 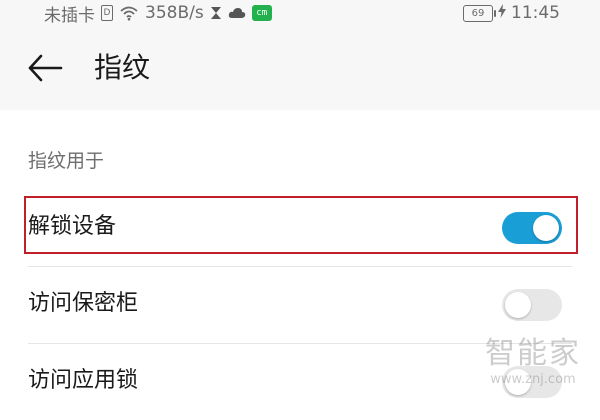 What do you see at coordinates (83, 303) in the screenshot?
I see `setting-label: 访问保密柜` at bounding box center [83, 303].